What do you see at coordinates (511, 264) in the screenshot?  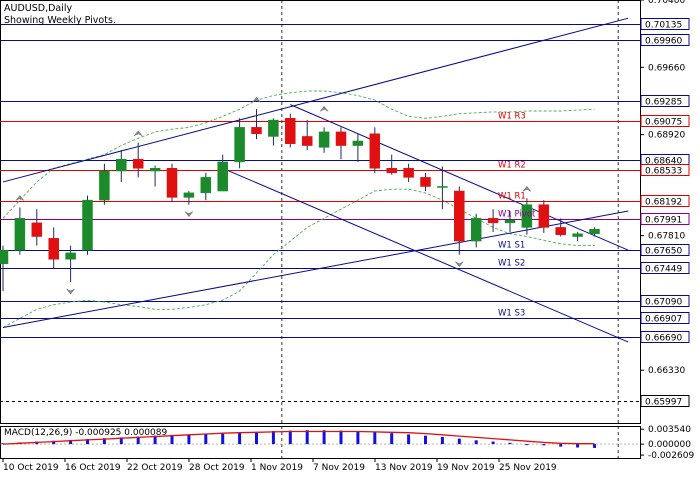 I see `pivot-level-name: W1 S2` at bounding box center [511, 264].